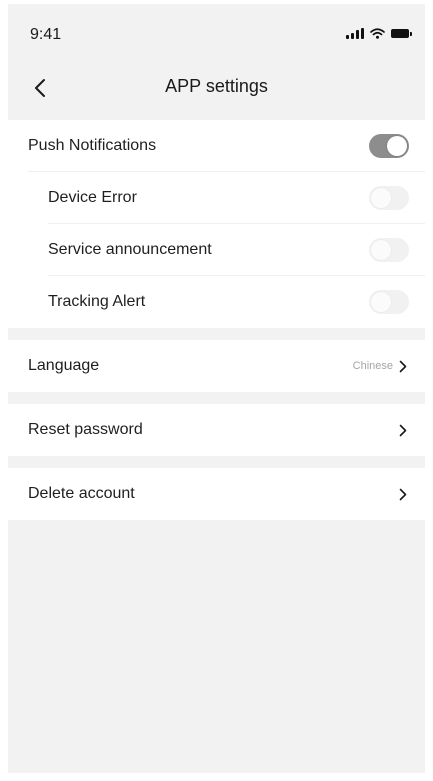 Image resolution: width=433 pixels, height=781 pixels. I want to click on delete-account-group: Delete account, so click(216, 494).